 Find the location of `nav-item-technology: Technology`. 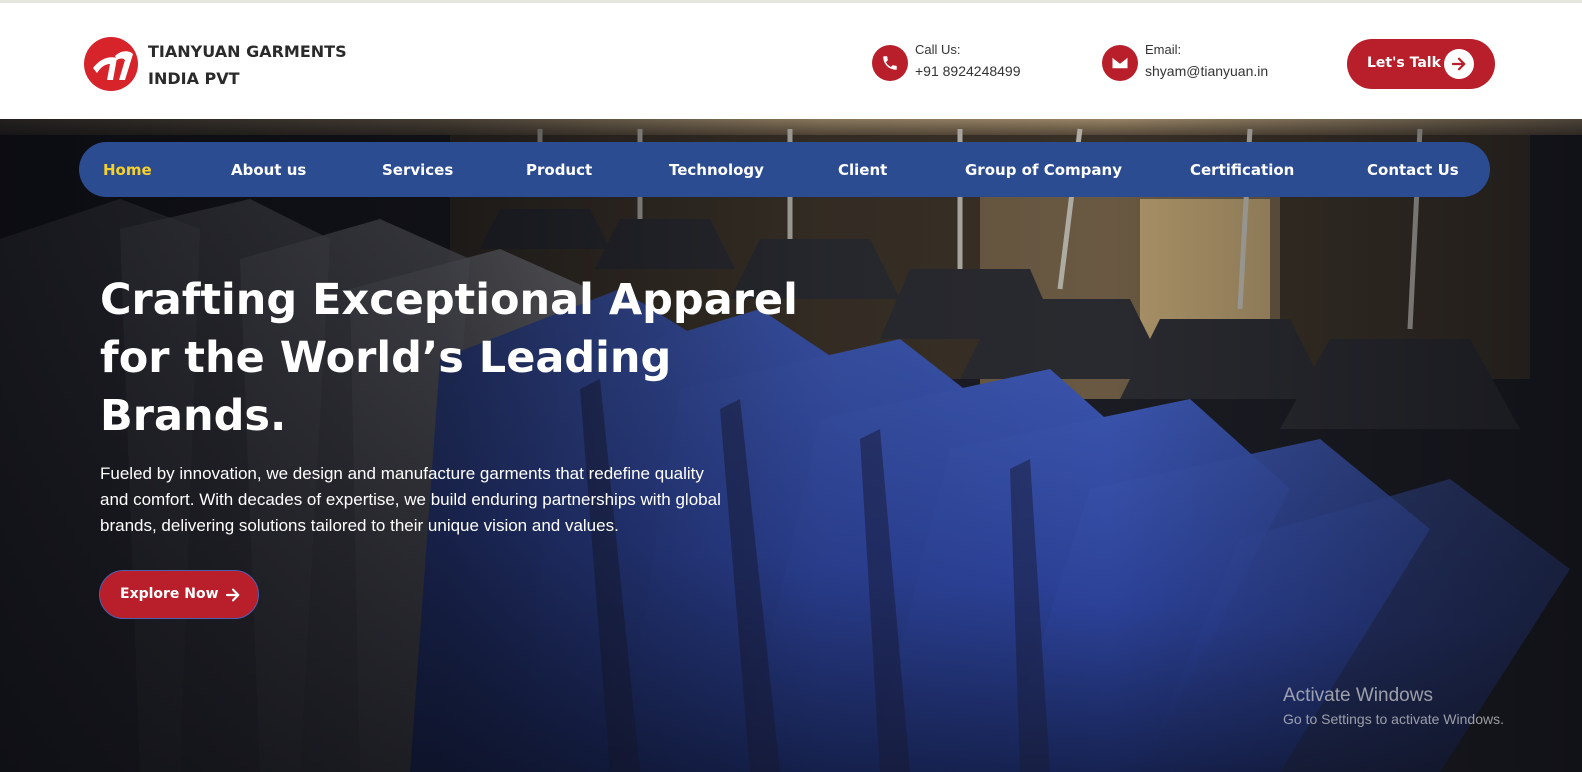

nav-item-technology: Technology is located at coordinates (716, 170).